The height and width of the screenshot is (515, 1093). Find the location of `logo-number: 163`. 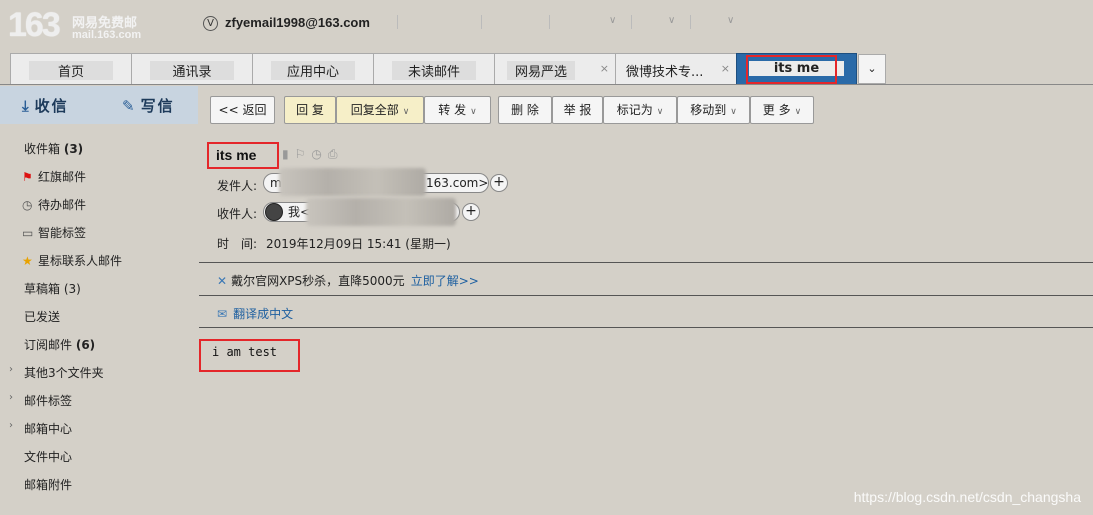

logo-number: 163 is located at coordinates (34, 25).